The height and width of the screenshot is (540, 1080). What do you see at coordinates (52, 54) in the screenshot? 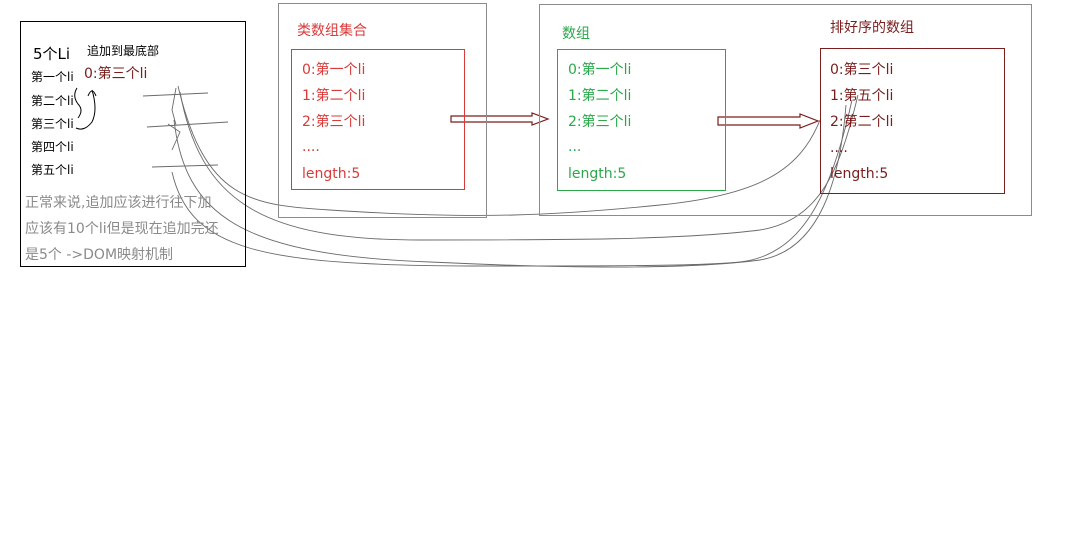
I see `left-panel-title: 5个Li` at bounding box center [52, 54].